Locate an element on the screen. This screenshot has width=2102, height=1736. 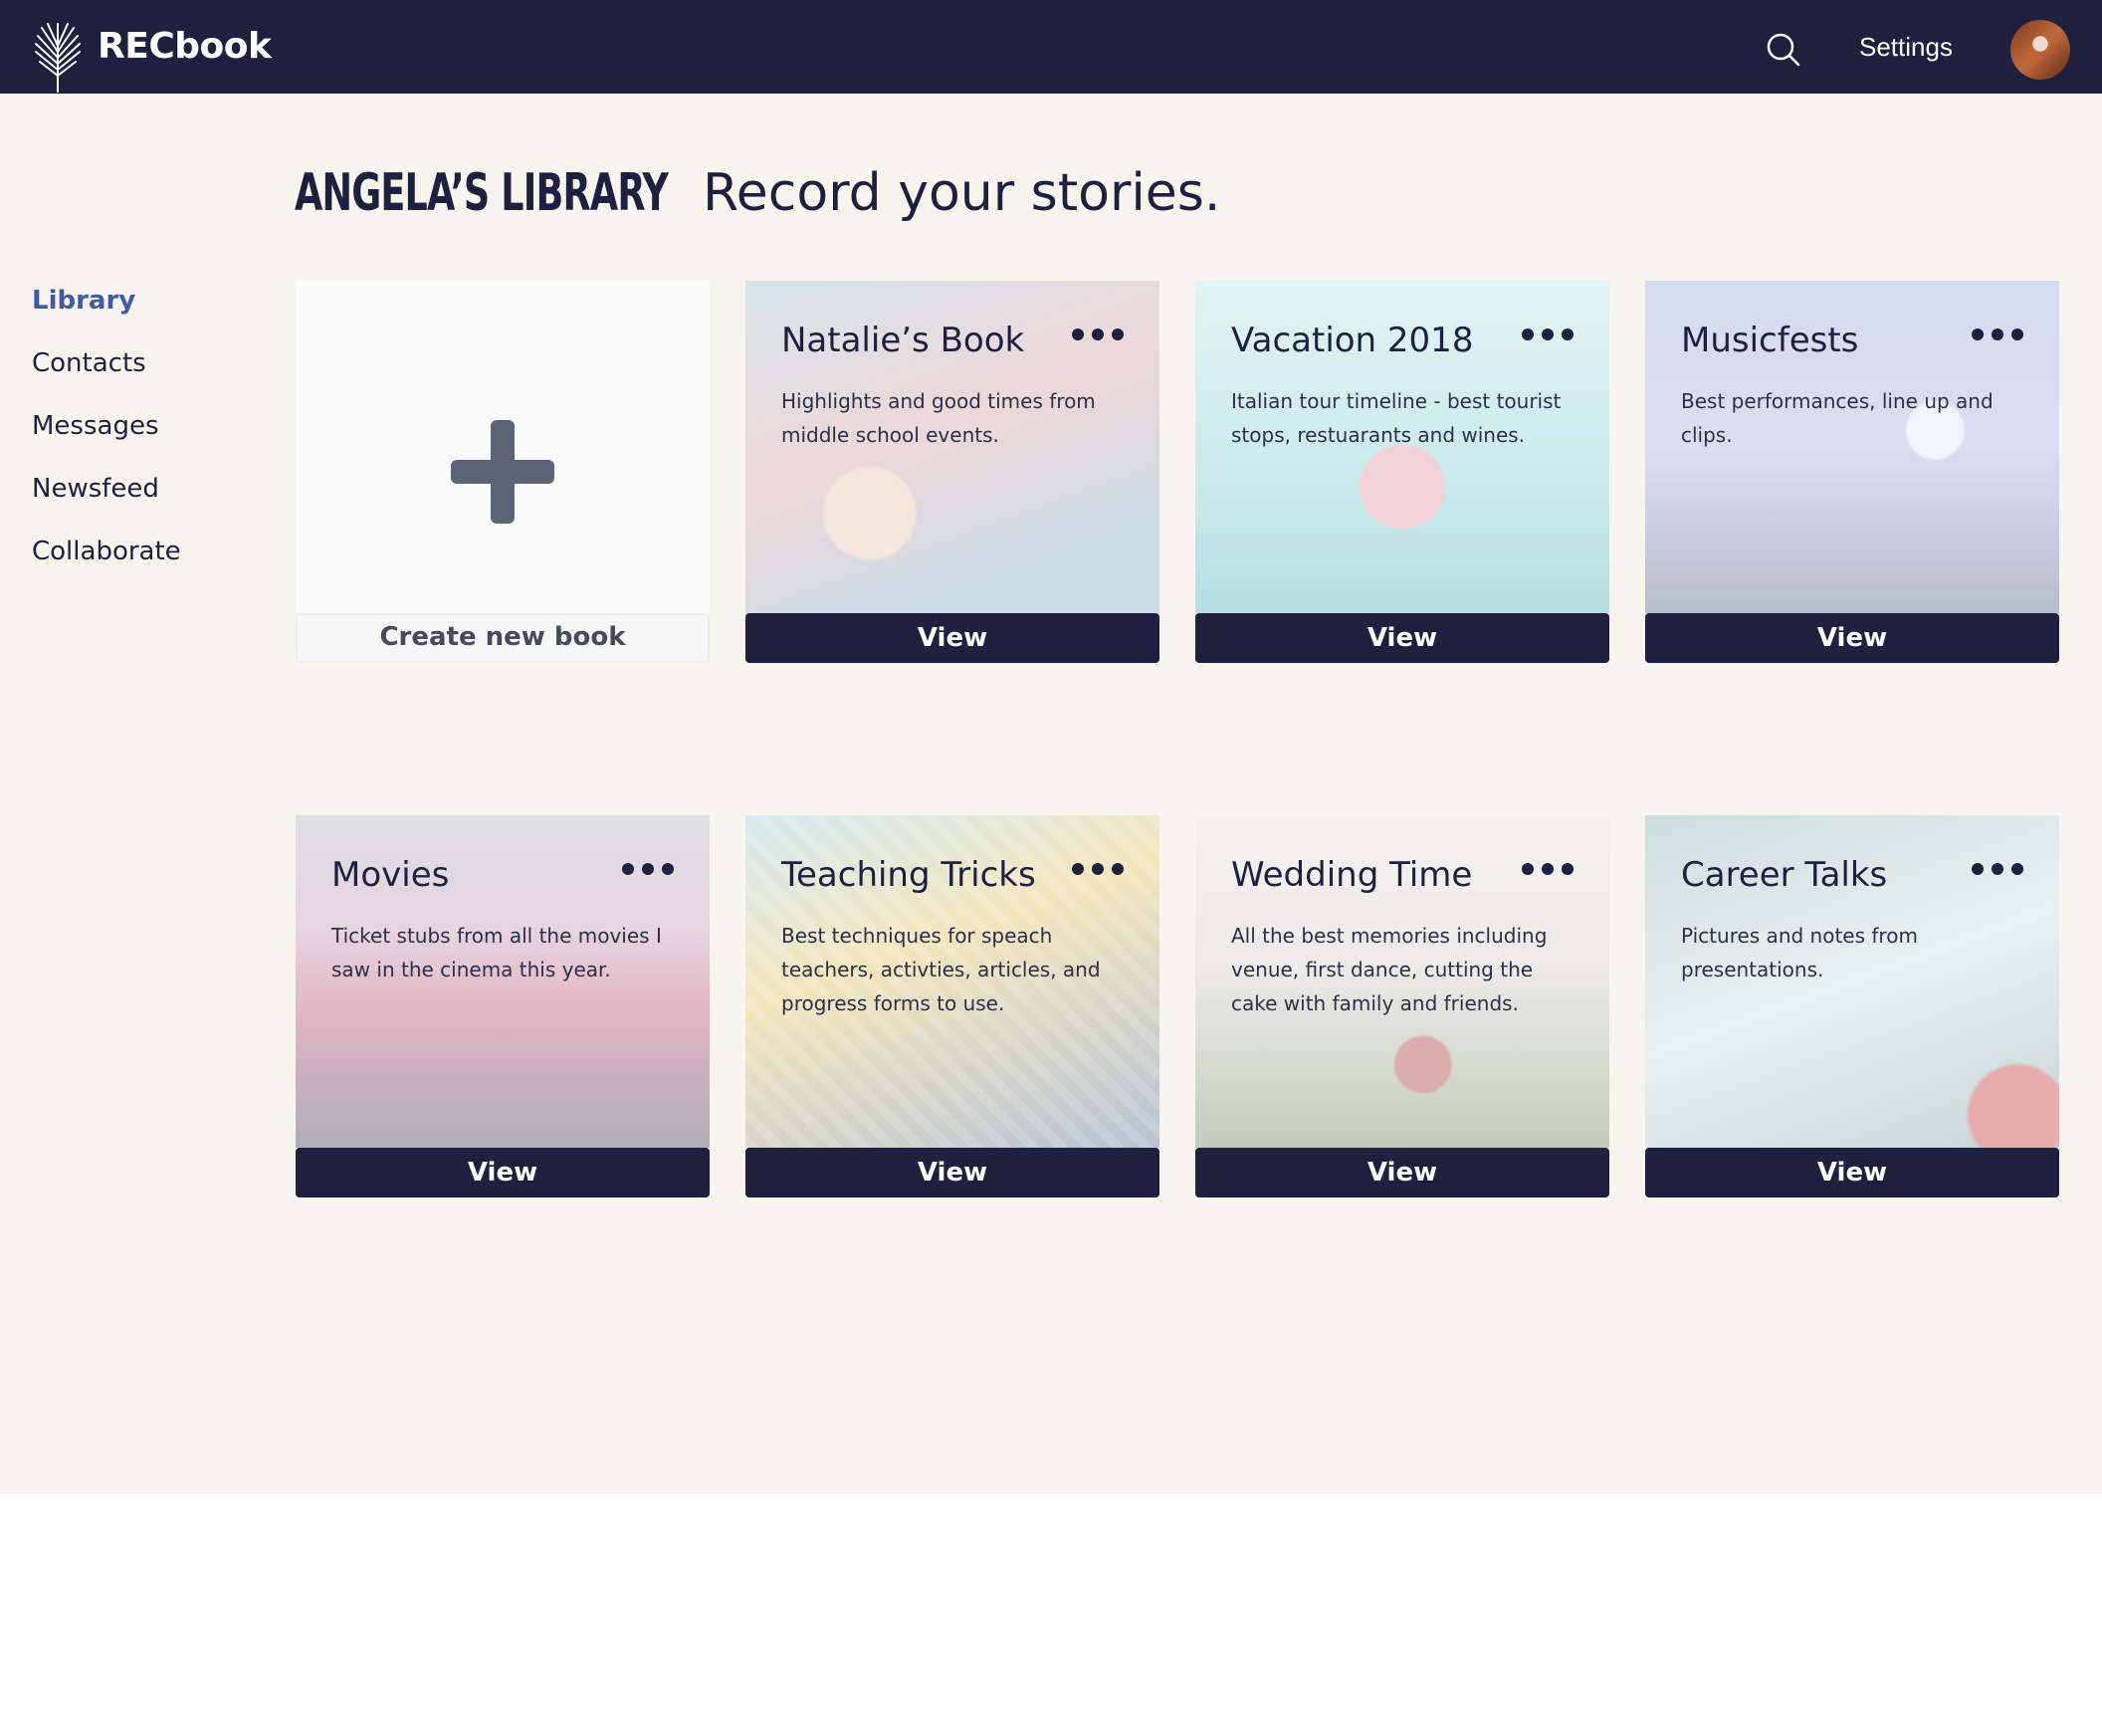
sidebar-item-messages: Messages is located at coordinates (106, 438).